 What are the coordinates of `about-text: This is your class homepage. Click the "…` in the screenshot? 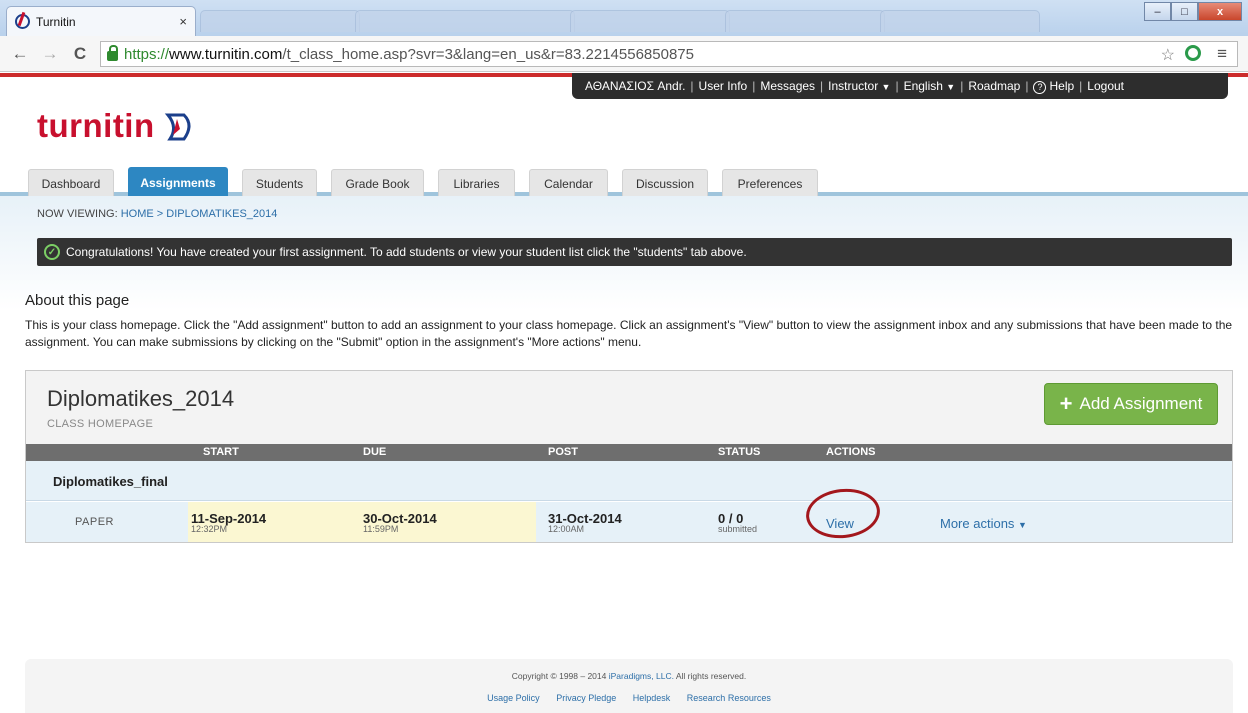 It's located at (629, 333).